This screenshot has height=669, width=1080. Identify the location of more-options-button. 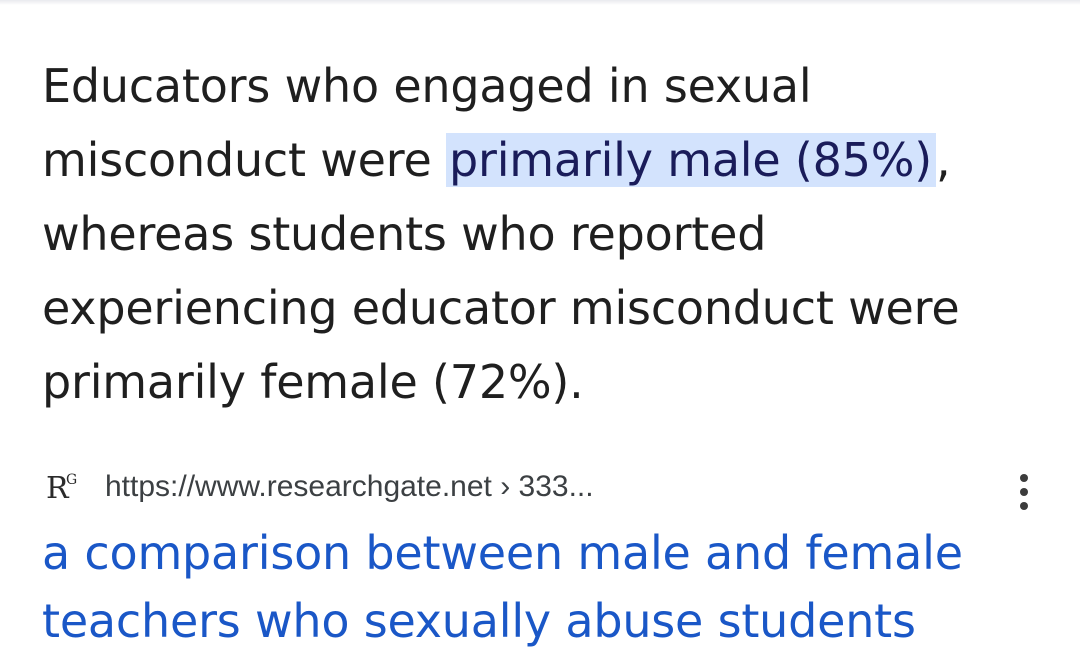
(1024, 492).